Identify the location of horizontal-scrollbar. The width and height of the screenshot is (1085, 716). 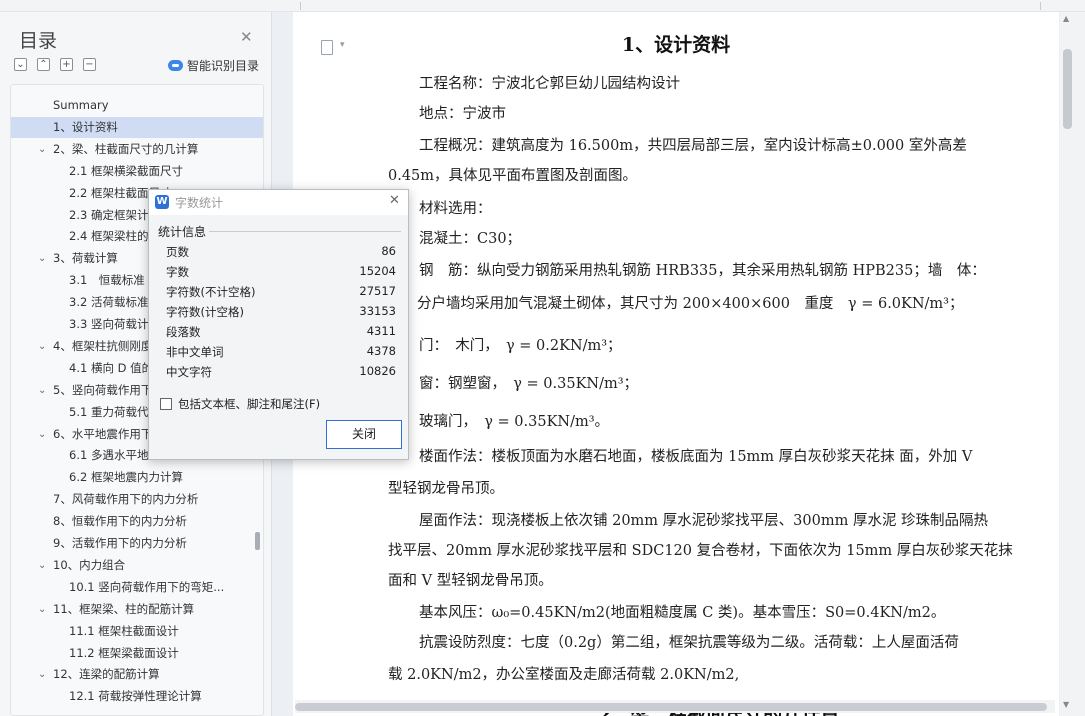
(675, 706).